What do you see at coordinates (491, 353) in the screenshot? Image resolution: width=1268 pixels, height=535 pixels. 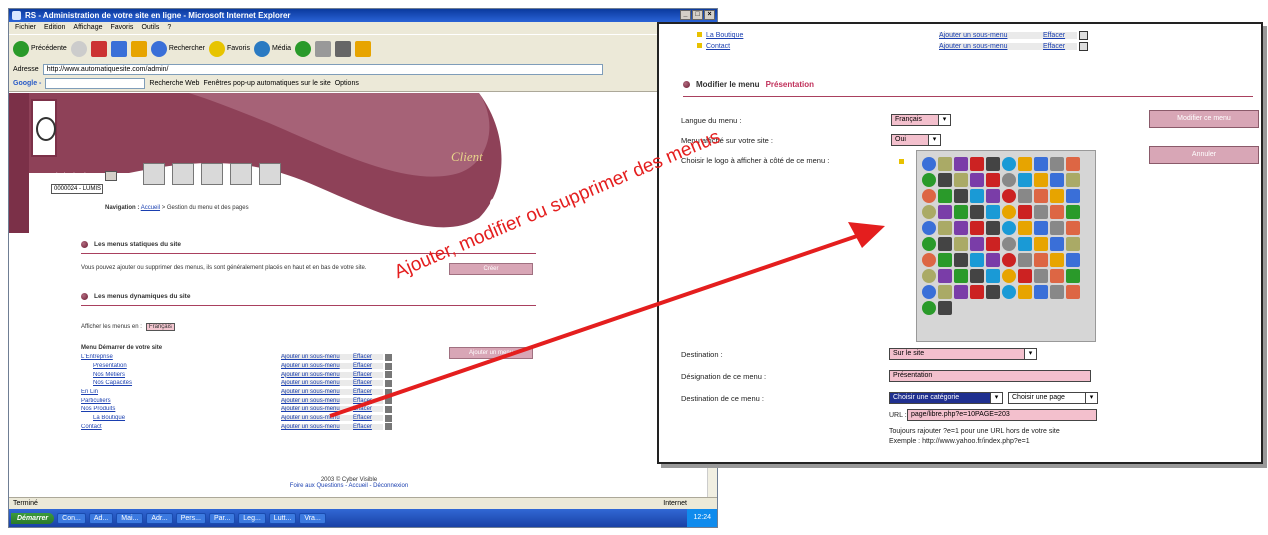 I see `add-menu-button: Ajouter un menu` at bounding box center [491, 353].